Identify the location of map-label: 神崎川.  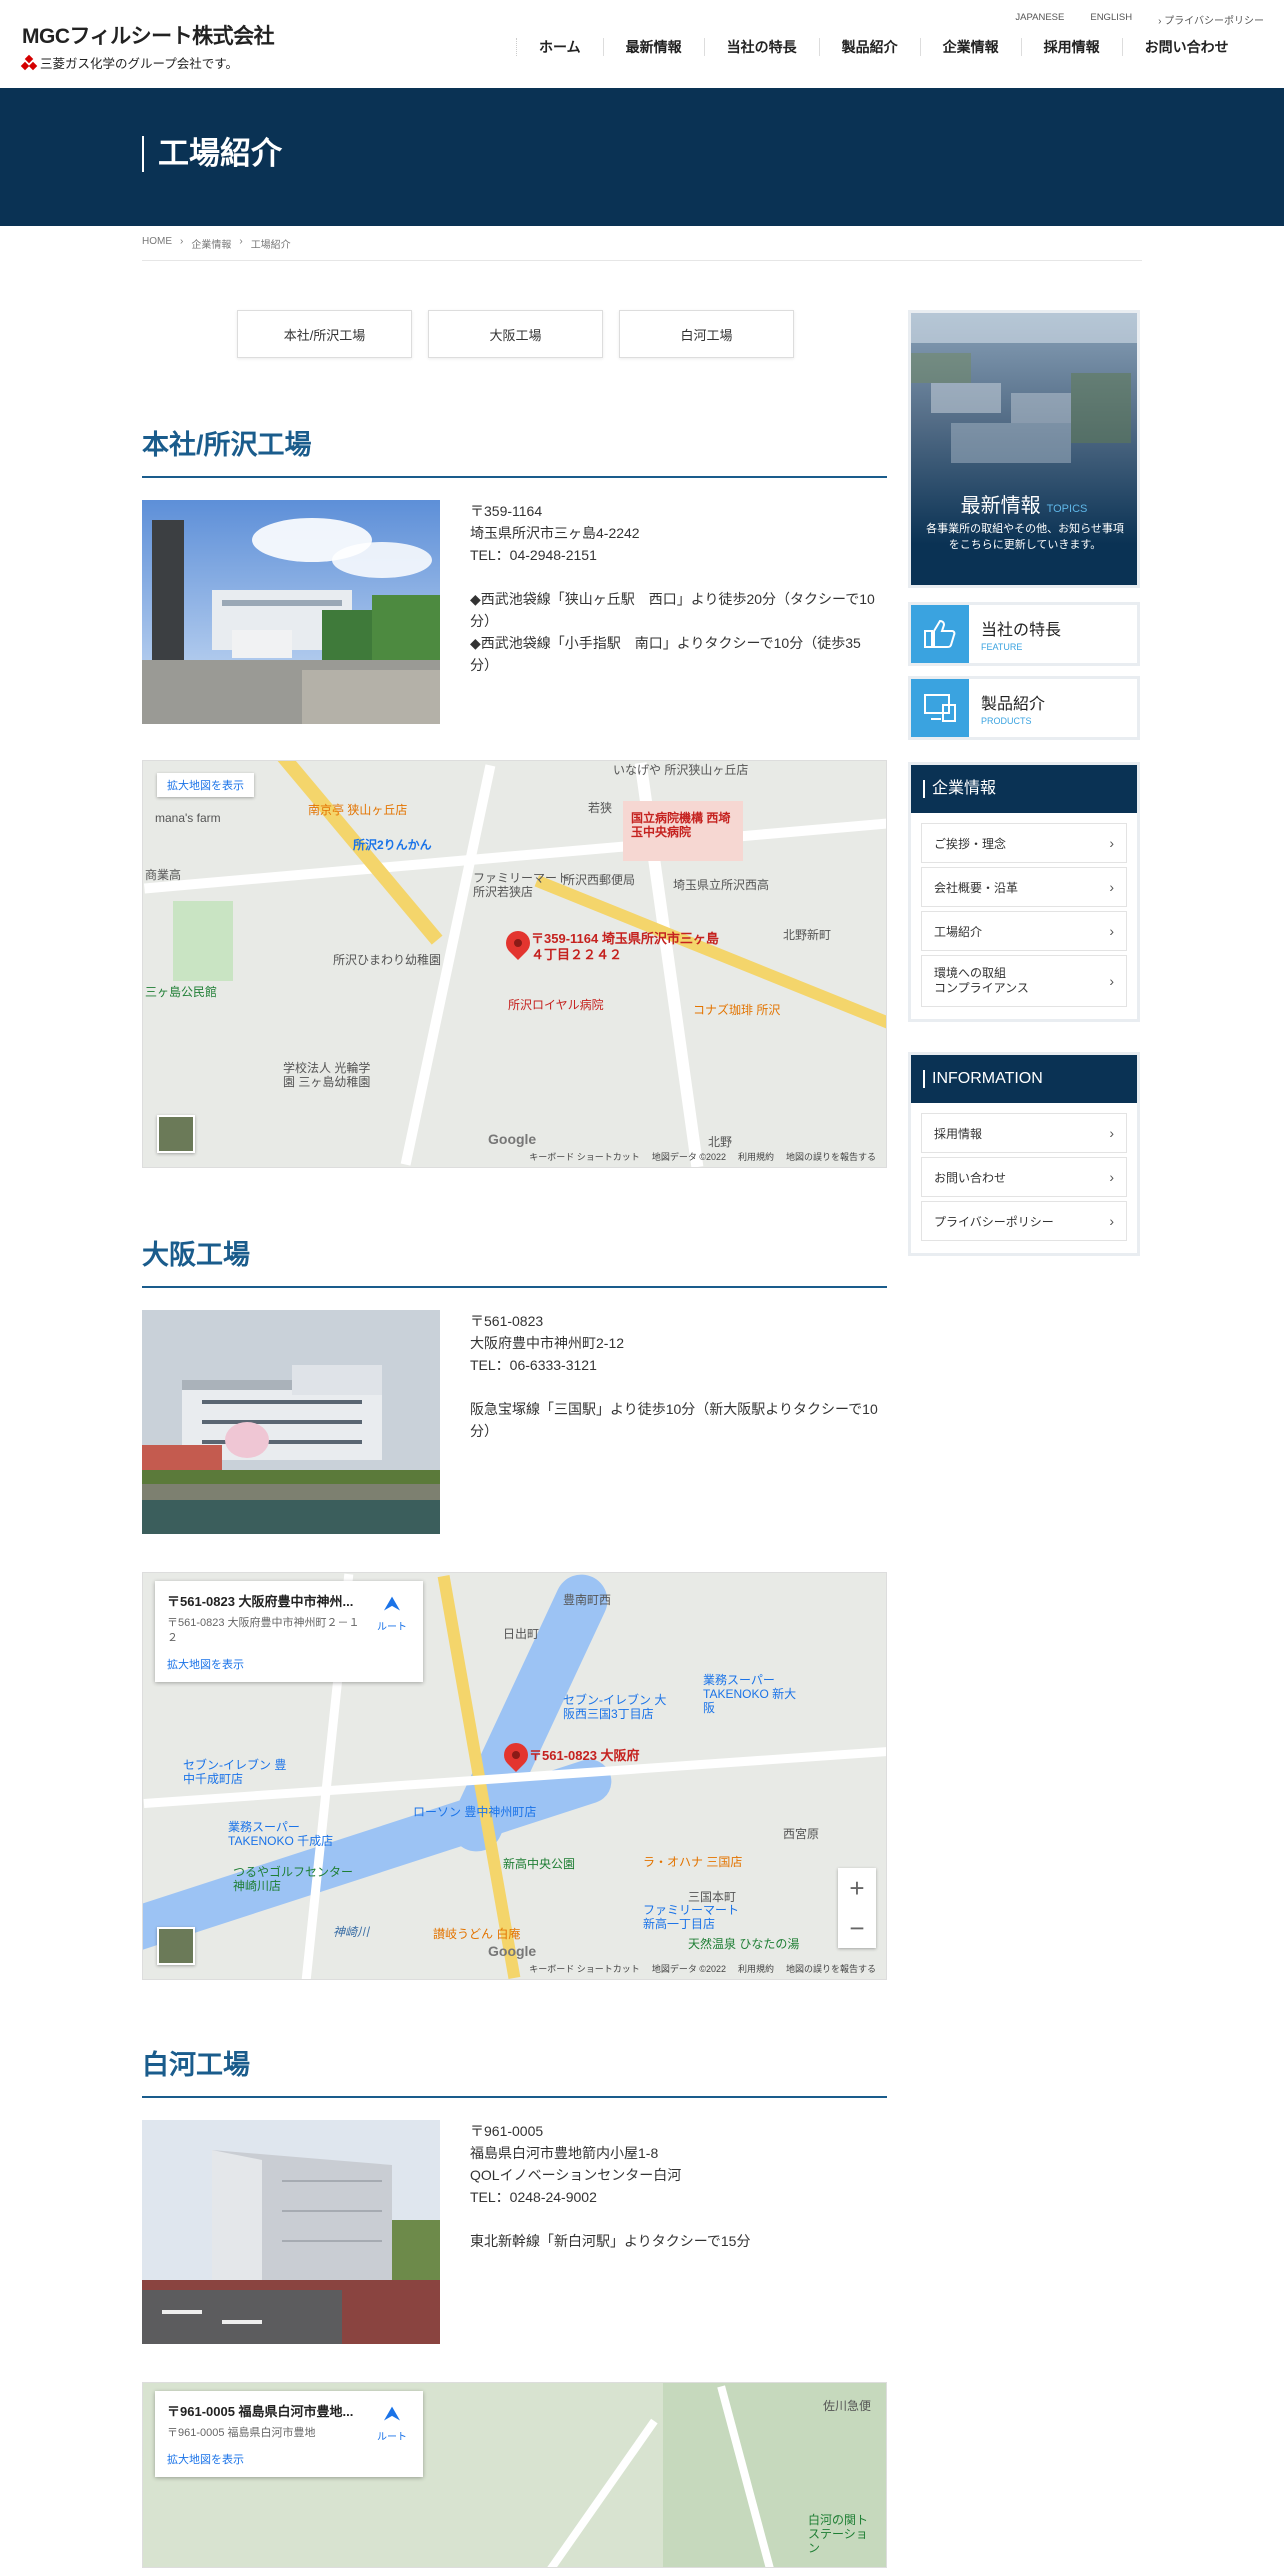
(351, 1932).